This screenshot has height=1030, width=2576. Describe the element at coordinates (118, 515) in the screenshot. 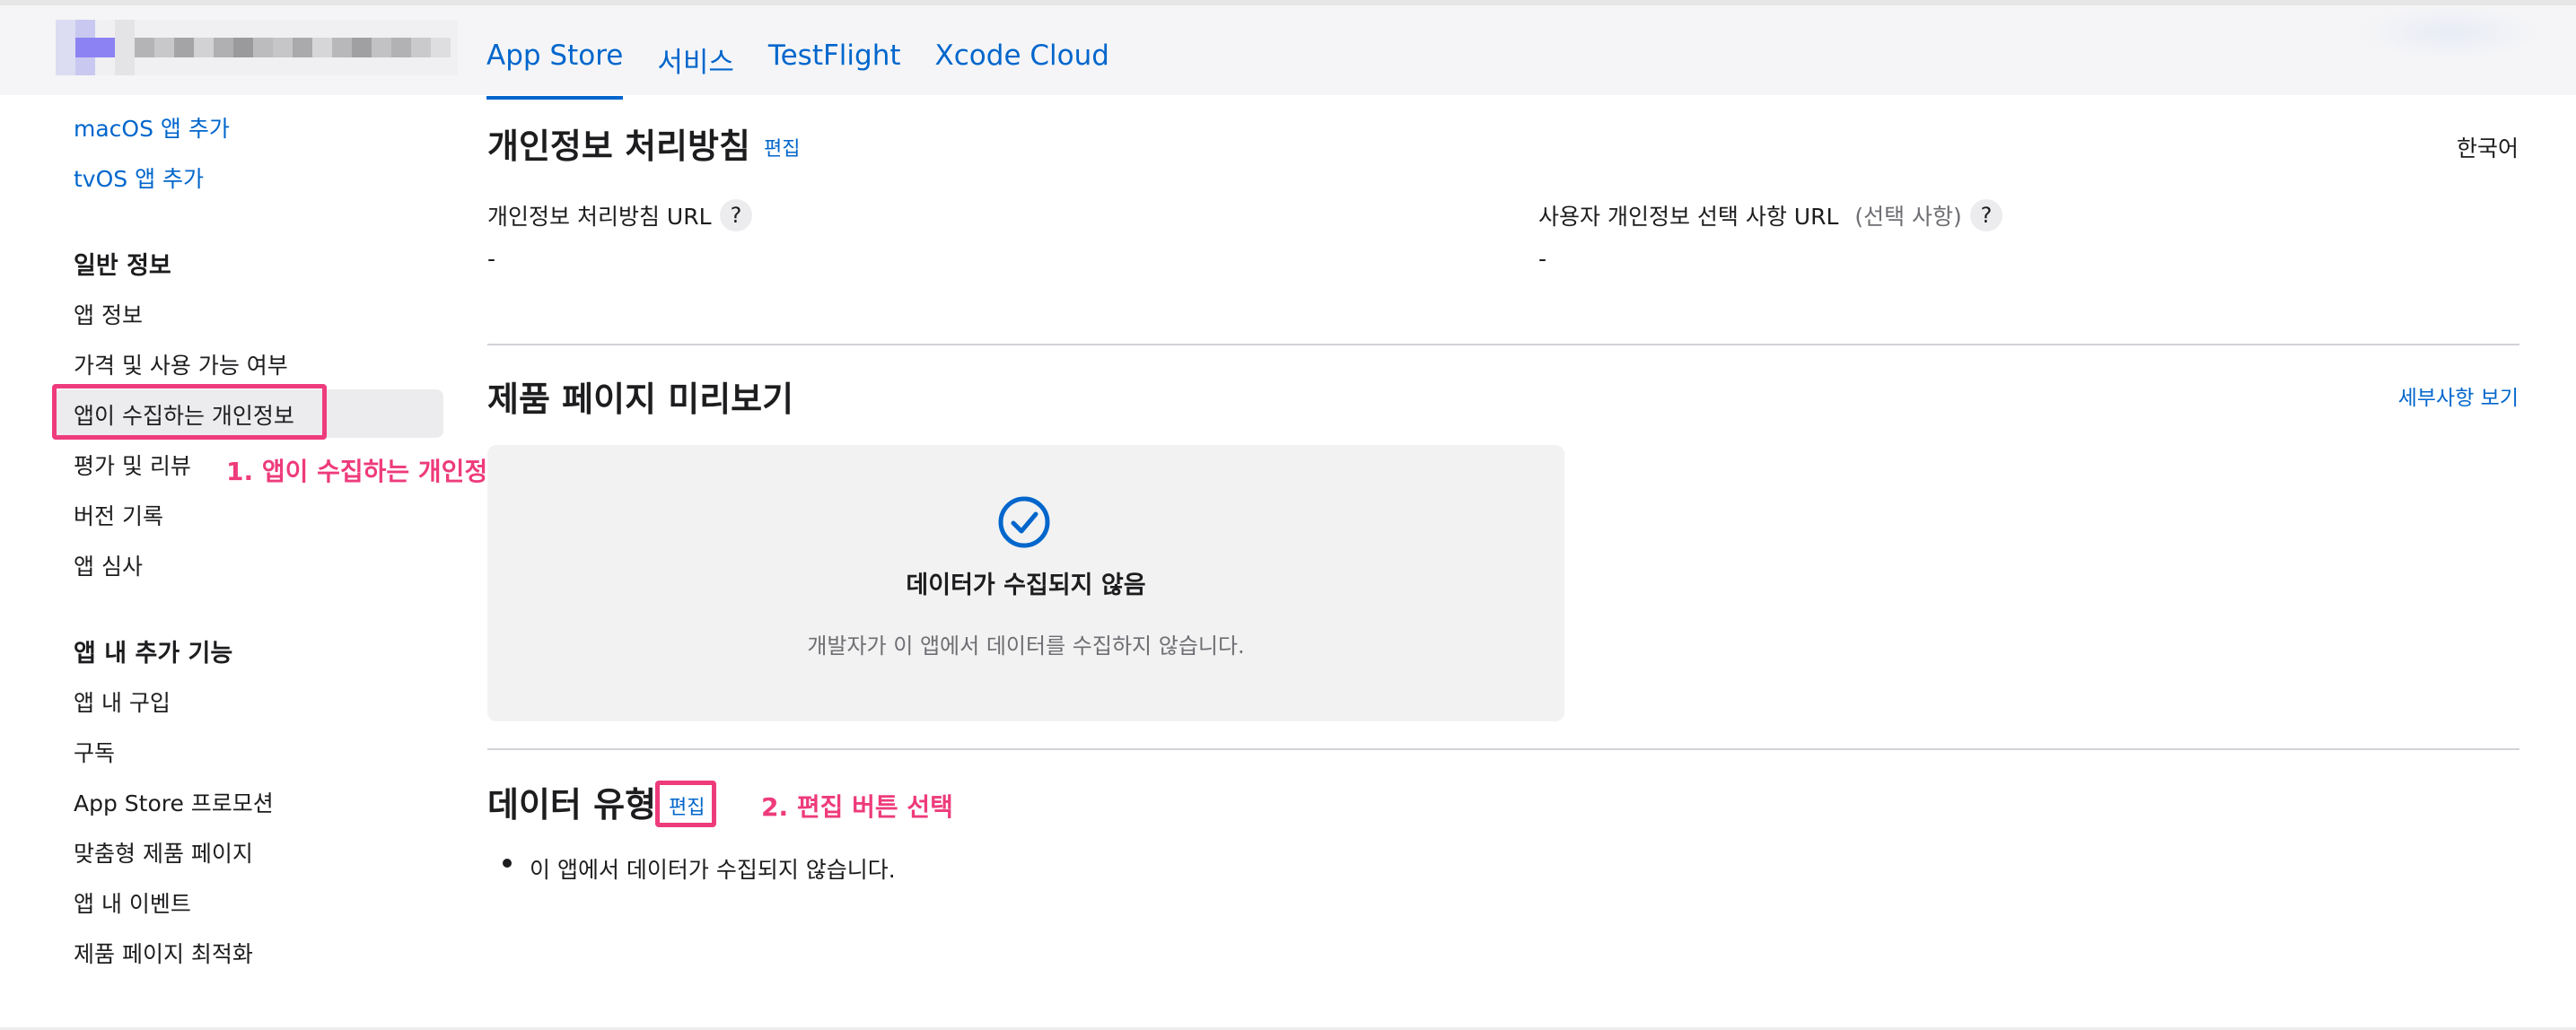

I see `sidebar-item-version-history: 버전 기록` at that location.